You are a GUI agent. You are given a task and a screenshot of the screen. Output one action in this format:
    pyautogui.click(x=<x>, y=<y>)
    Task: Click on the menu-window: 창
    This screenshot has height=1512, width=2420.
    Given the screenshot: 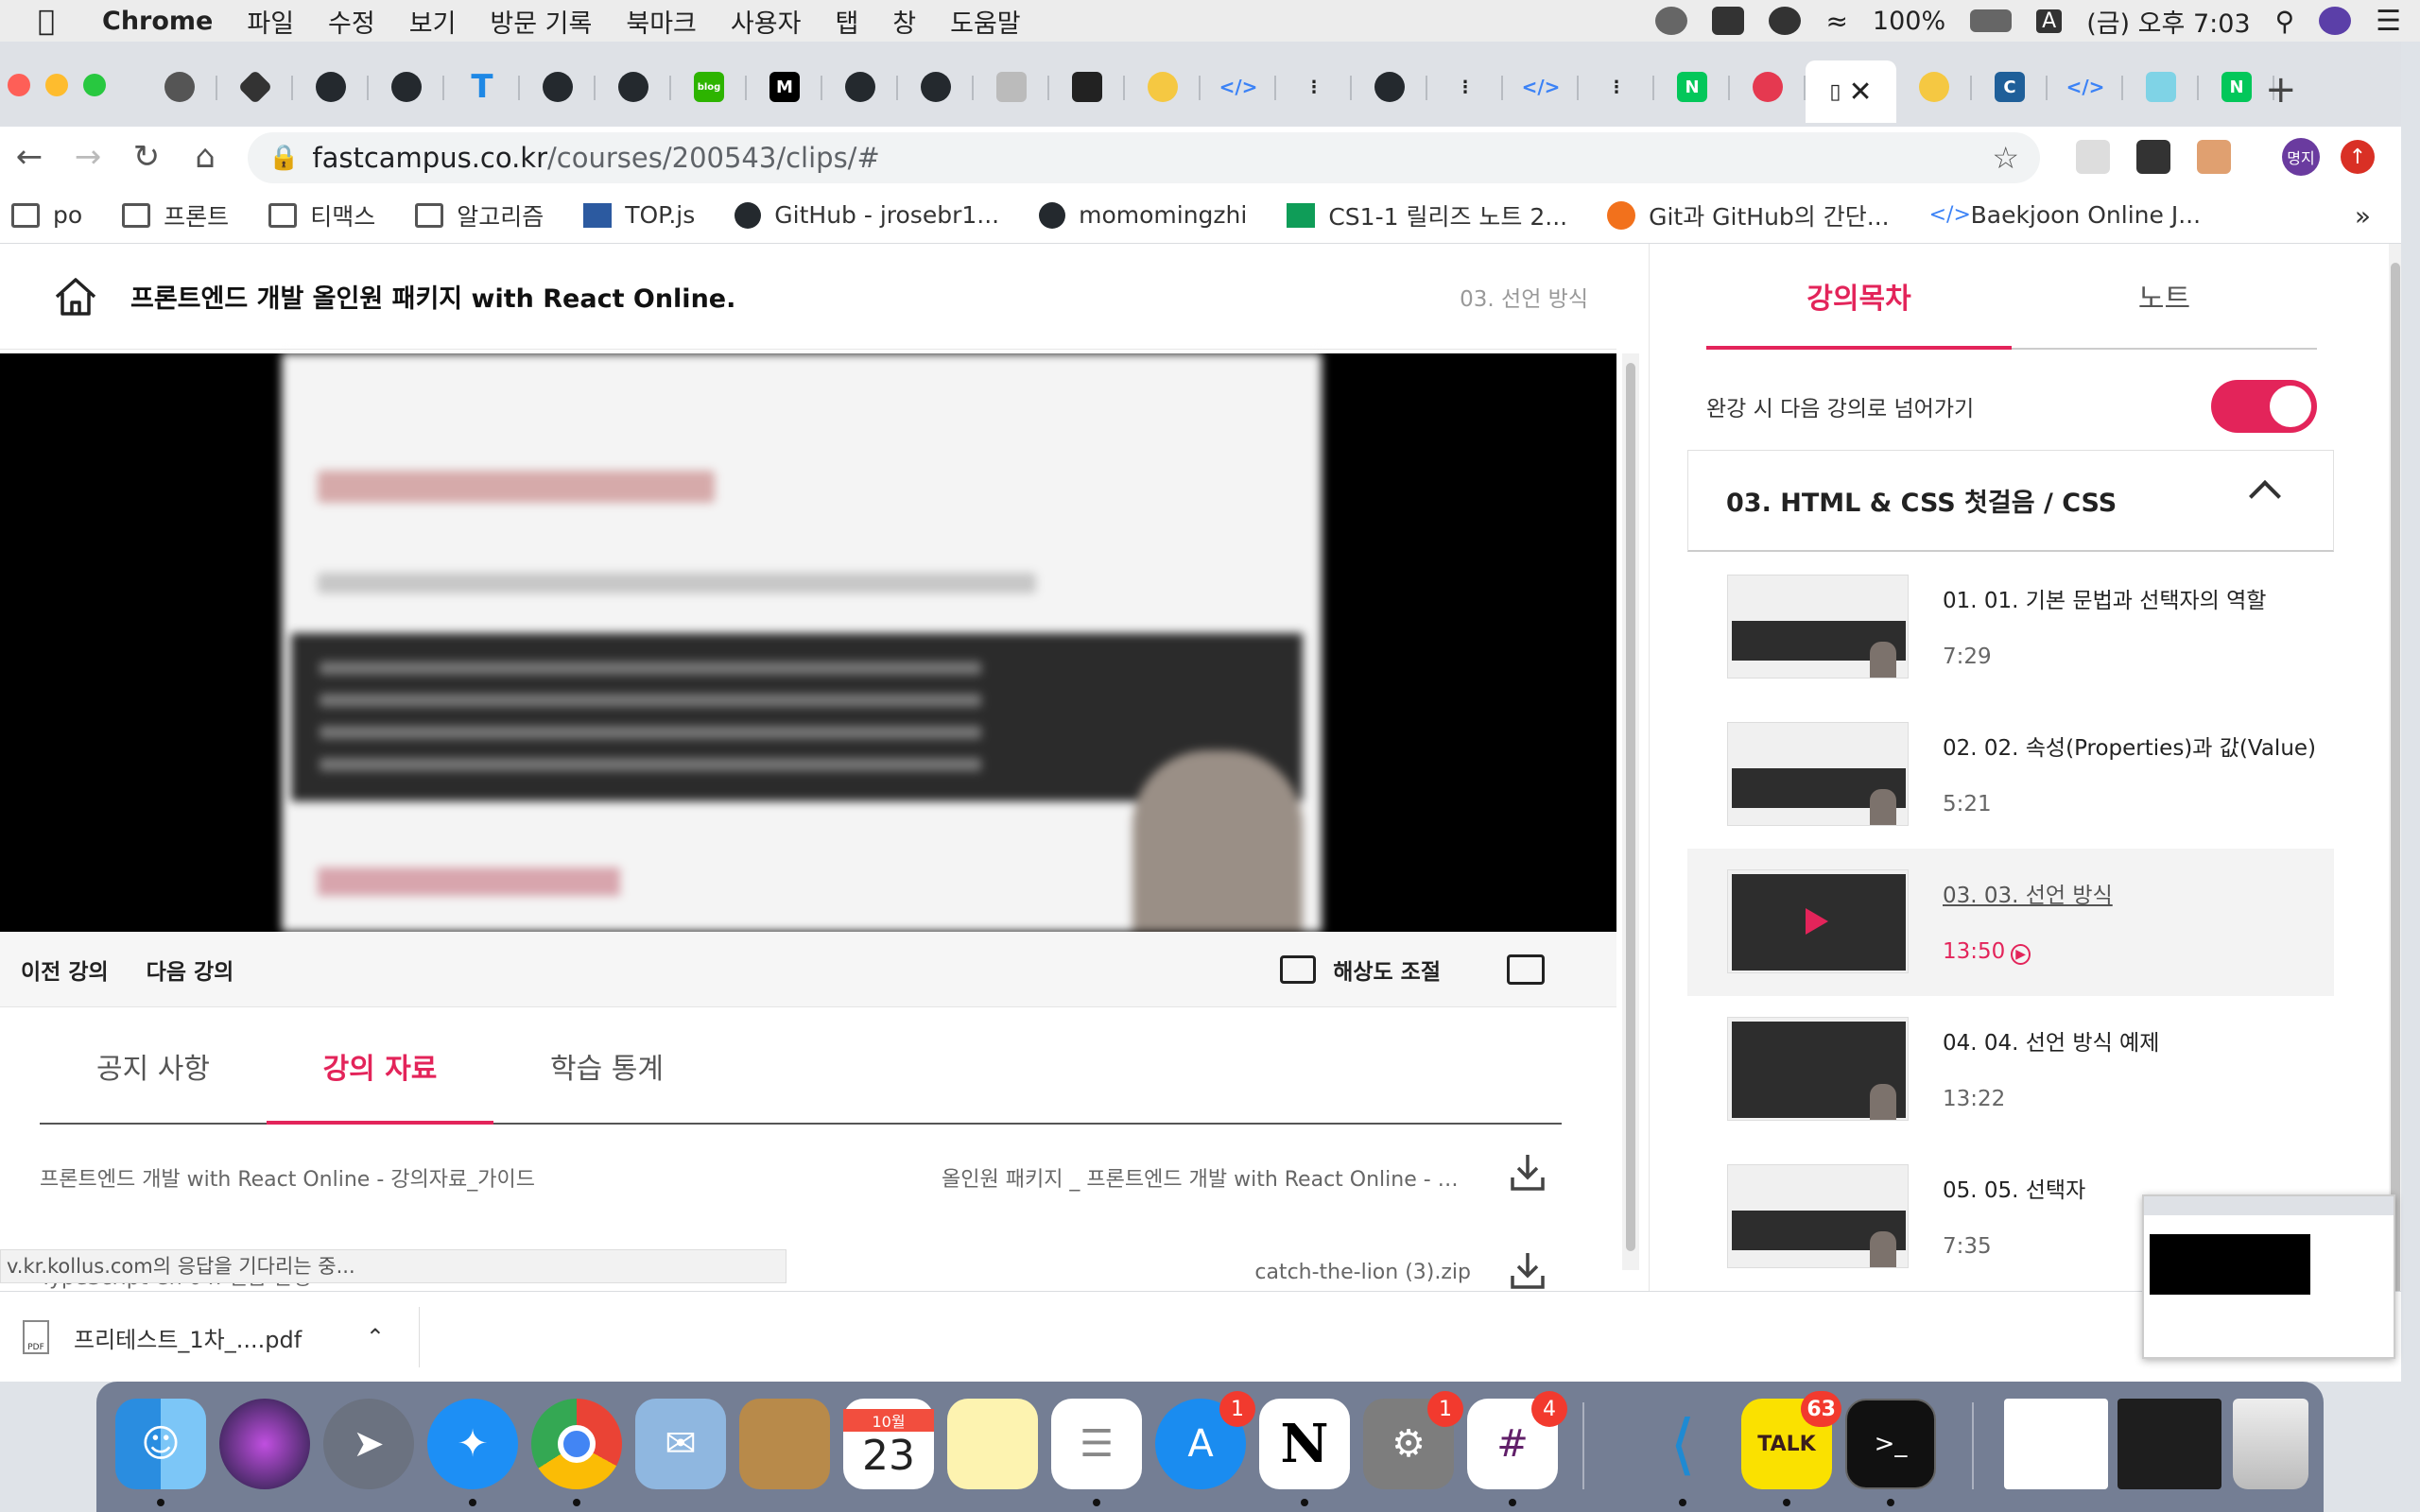 What is the action you would take?
    pyautogui.click(x=904, y=21)
    